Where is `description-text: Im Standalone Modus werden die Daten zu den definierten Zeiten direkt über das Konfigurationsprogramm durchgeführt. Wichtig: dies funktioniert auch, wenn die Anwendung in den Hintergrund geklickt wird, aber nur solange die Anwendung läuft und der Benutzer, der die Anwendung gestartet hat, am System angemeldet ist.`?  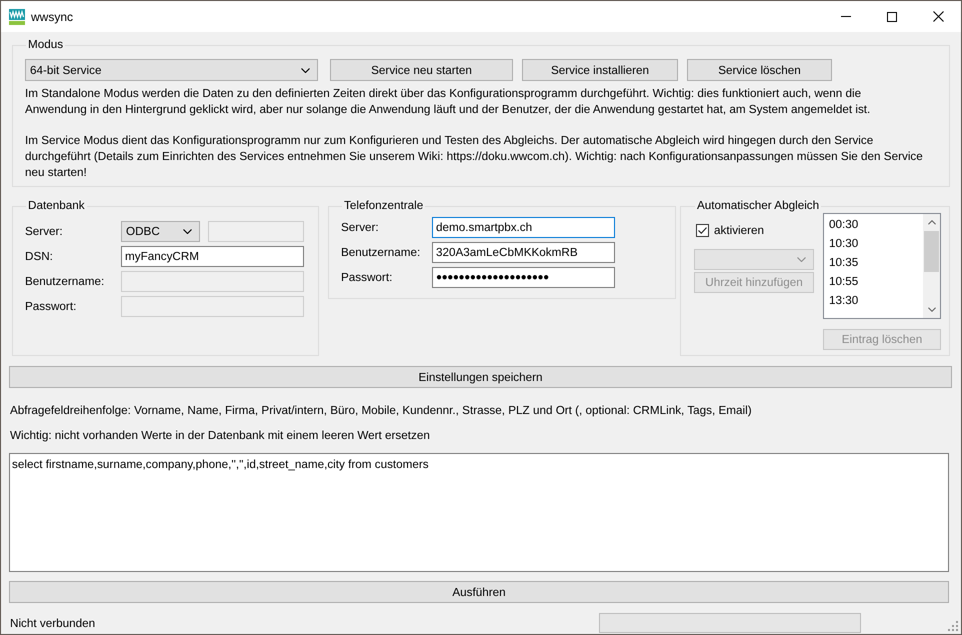 description-text: Im Standalone Modus werden die Daten zu den definierten Zeiten direkt über das Konfigurationsprogramm durchgeführt. Wichtig: dies funktioniert auch, wenn die Anwendung in den Hintergrund geklickt wird, aber nur solange die Anwendung läuft und der Benutzer, der die Anwendung gestartet hat, am System angemeldet ist. is located at coordinates (448, 102).